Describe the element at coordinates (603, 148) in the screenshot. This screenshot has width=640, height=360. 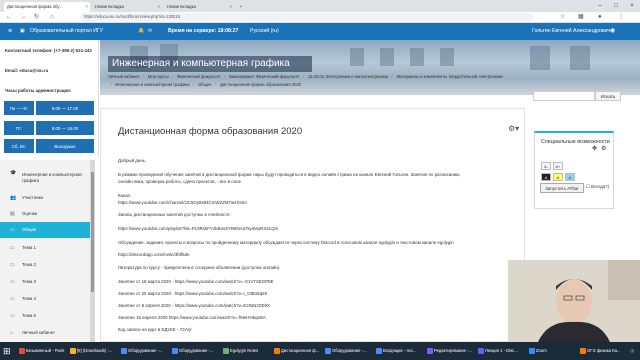
I see `gear-icon: ⚙` at that location.